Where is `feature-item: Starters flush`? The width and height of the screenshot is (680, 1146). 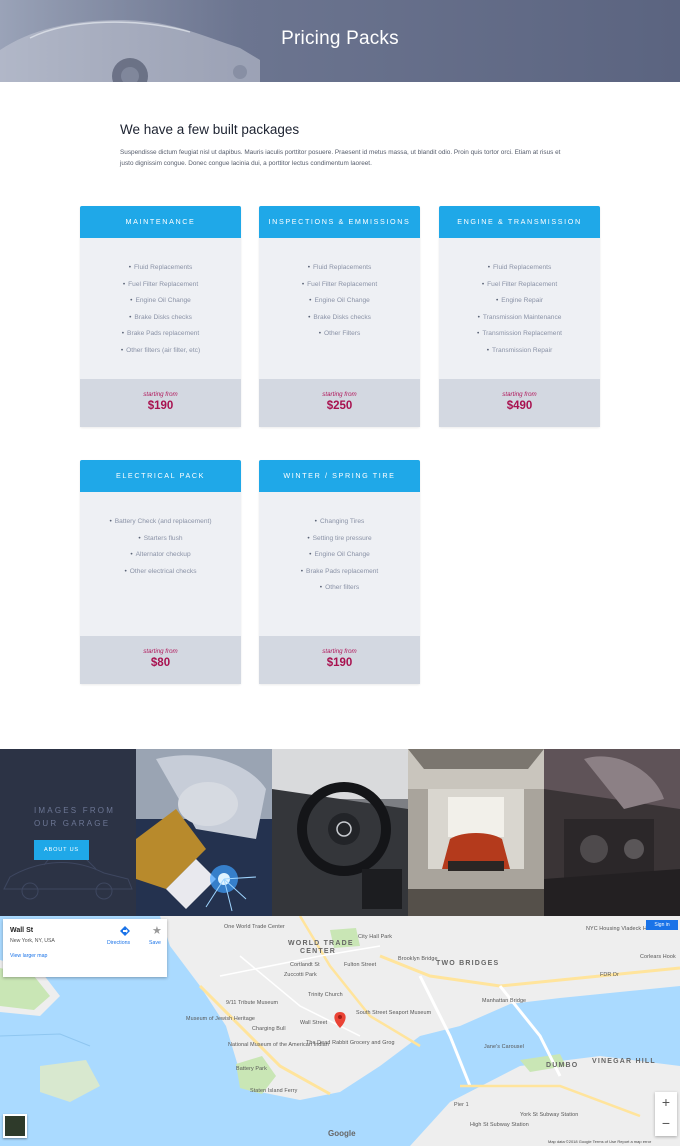
feature-item: Starters flush is located at coordinates (160, 541).